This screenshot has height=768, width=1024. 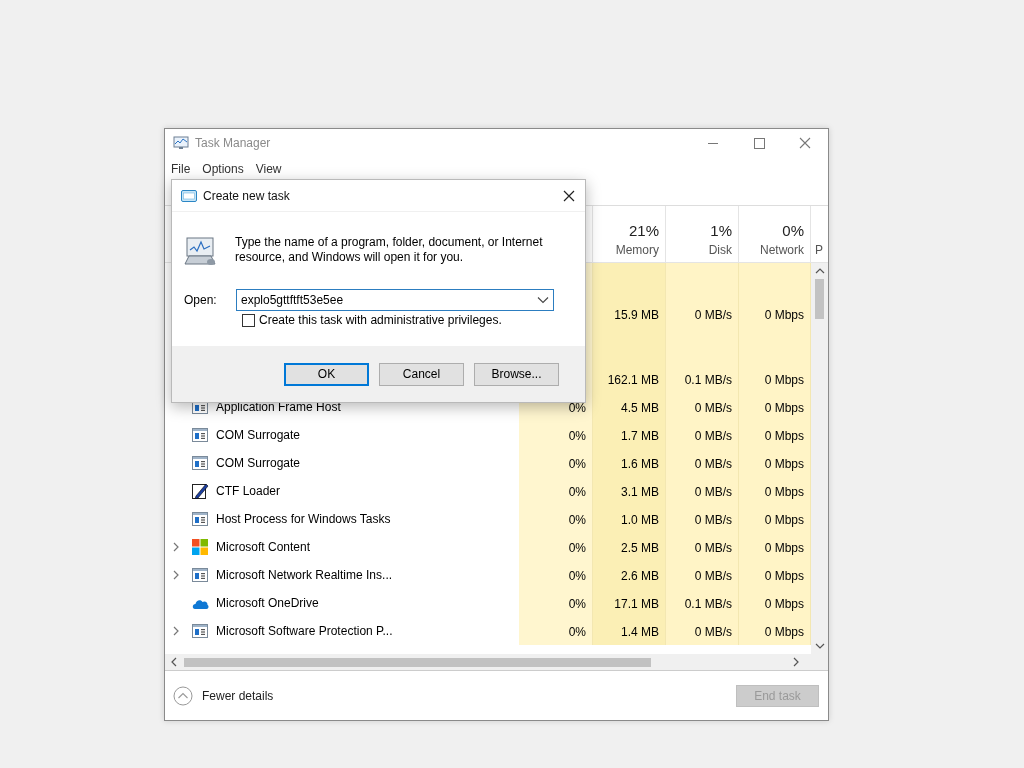 I want to click on column-percent: 0%, so click(x=793, y=230).